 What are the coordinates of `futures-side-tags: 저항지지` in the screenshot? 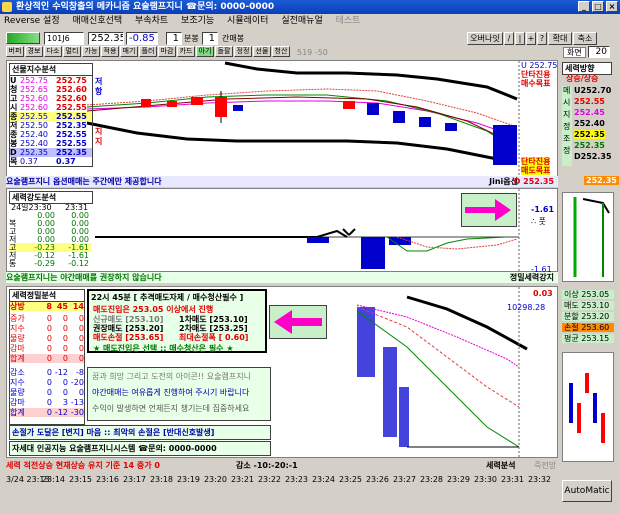 It's located at (101, 113).